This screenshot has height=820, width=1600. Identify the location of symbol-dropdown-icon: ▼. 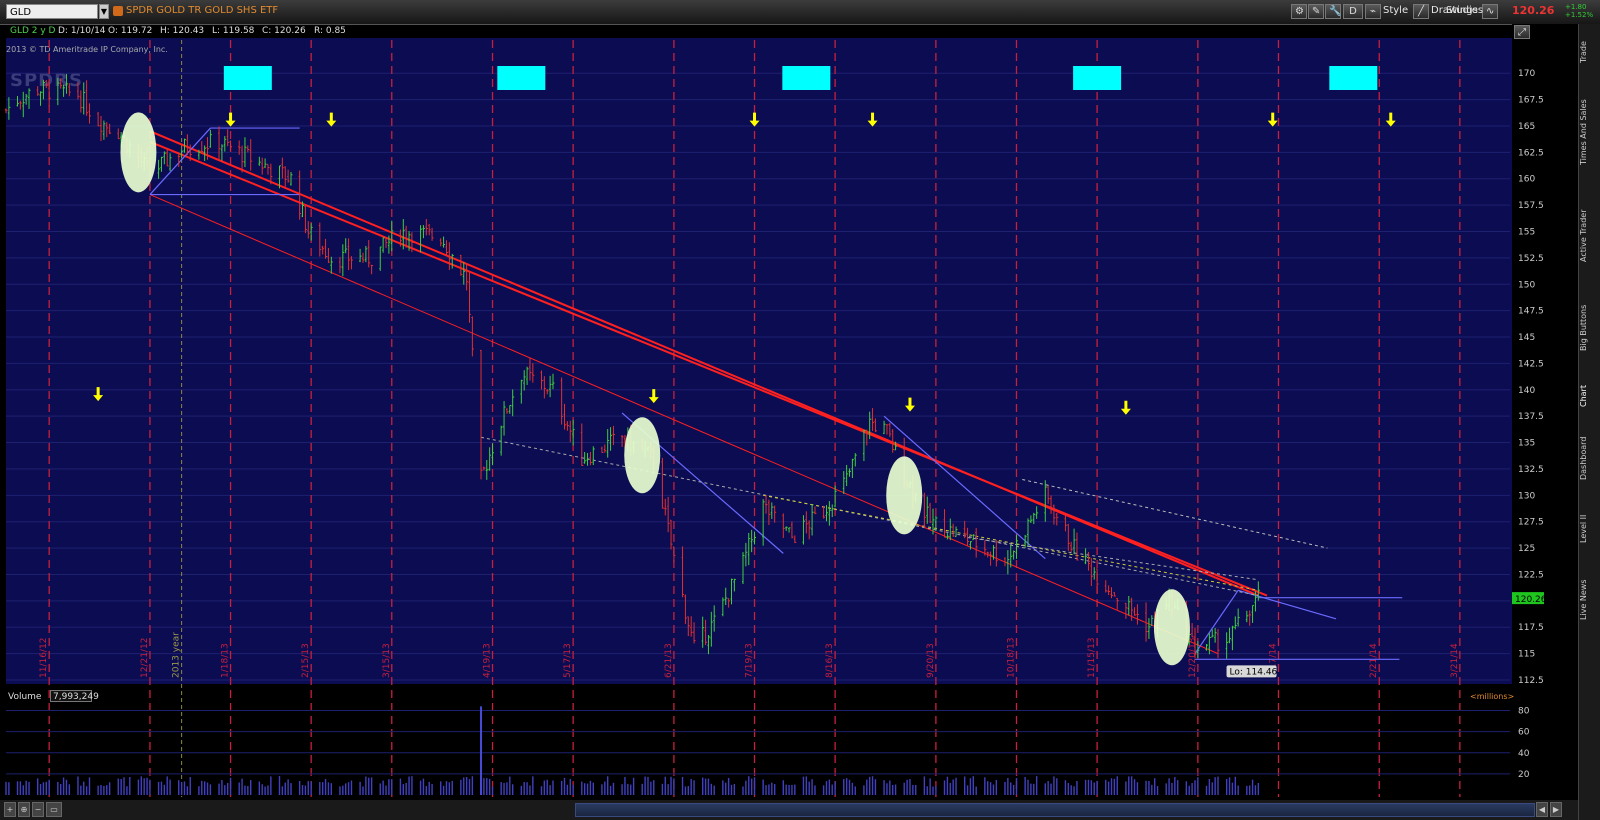
(104, 11).